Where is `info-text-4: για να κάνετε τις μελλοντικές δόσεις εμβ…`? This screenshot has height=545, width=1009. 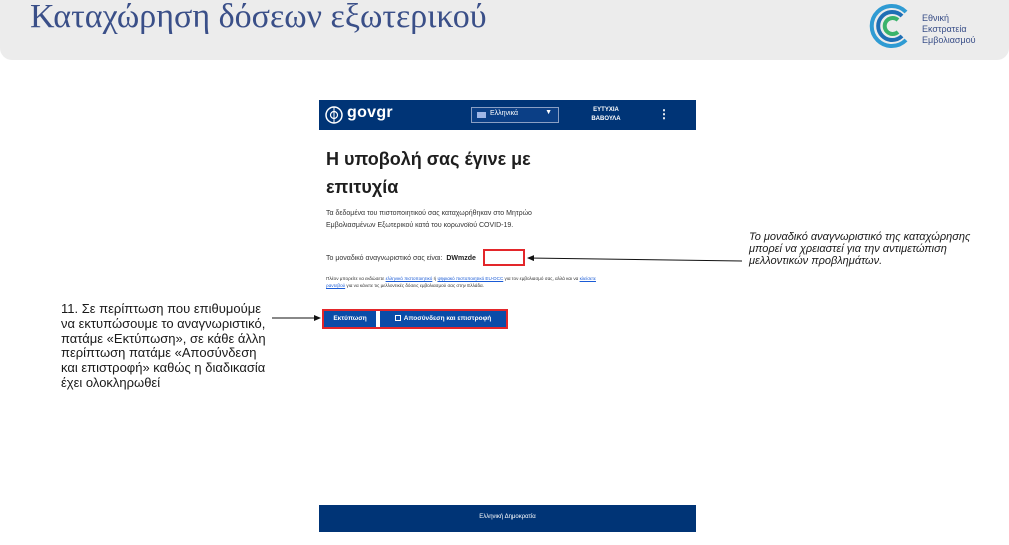
info-text-4: για να κάνετε τις μελλοντικές δόσεις εμβ… is located at coordinates (414, 285).